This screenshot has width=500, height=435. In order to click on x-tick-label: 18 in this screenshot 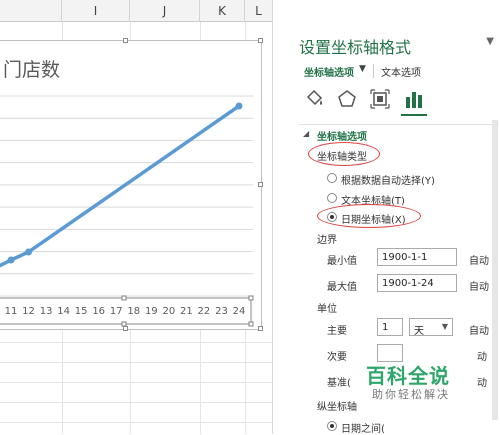, I will do `click(133, 311)`.